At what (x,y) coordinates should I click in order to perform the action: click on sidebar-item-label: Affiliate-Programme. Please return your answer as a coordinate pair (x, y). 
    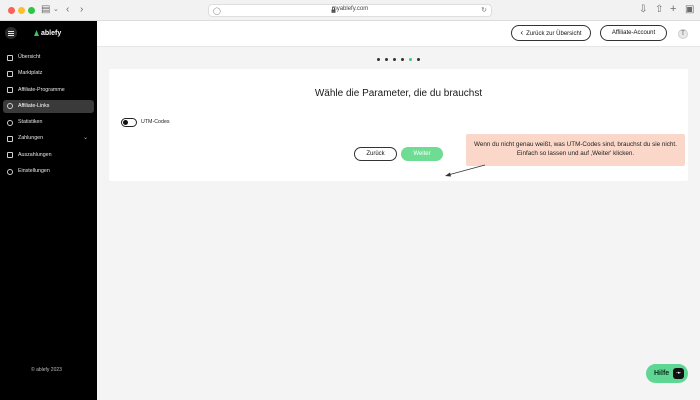
    Looking at the image, I should click on (41, 89).